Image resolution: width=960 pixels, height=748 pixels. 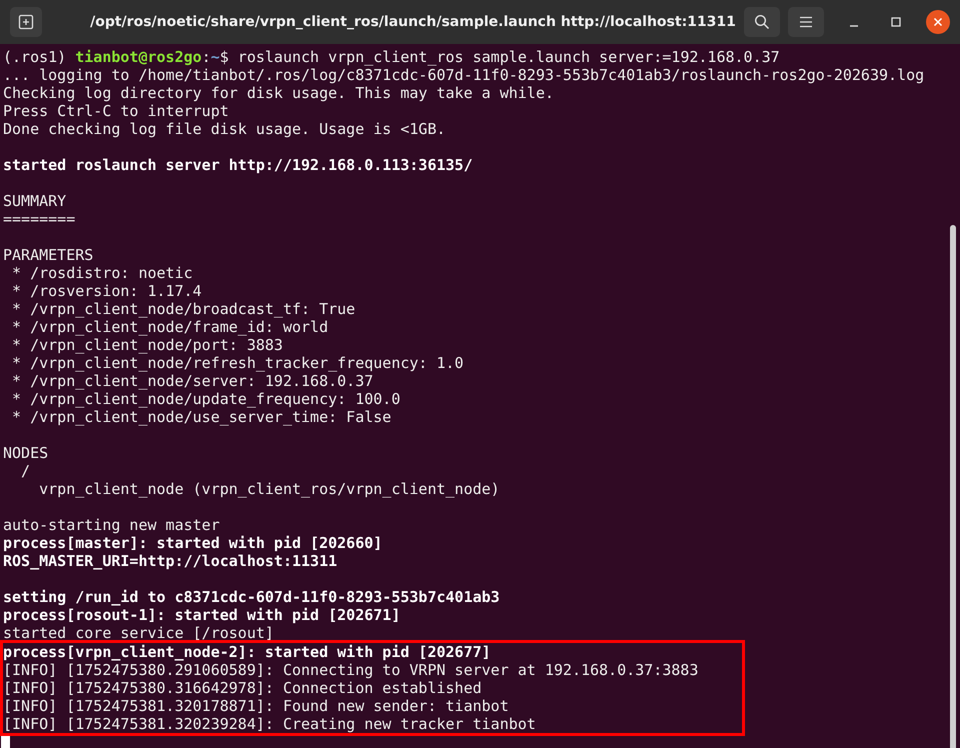 What do you see at coordinates (107, 291) in the screenshot?
I see `output-line: * /rosversion: 1.17.4` at bounding box center [107, 291].